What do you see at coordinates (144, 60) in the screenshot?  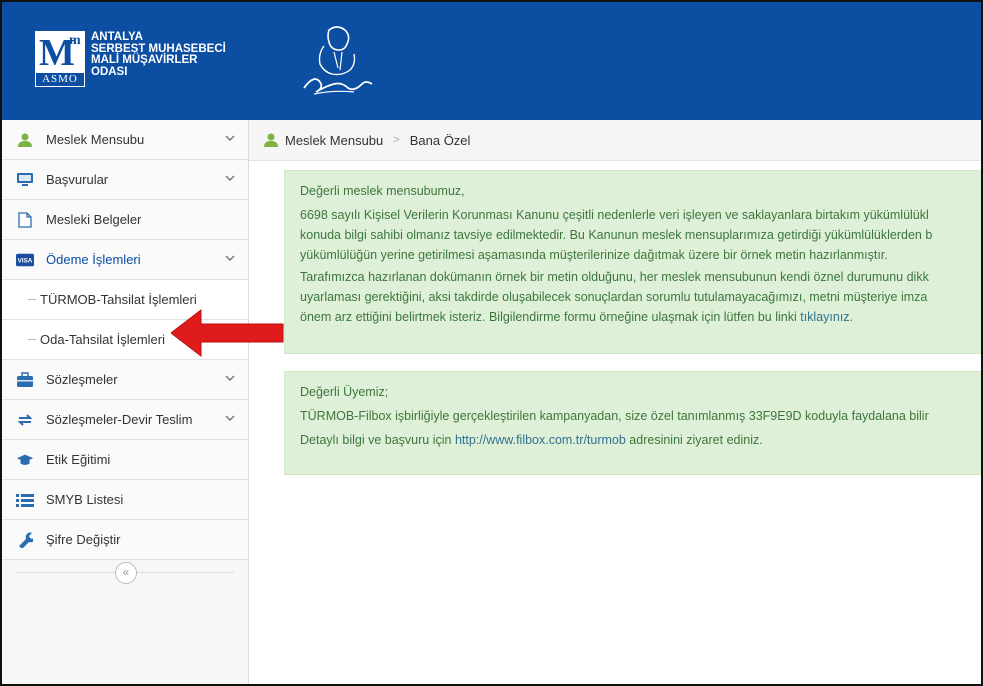 I see `org-name-line: MALİ MÜŞAVİRLER` at bounding box center [144, 60].